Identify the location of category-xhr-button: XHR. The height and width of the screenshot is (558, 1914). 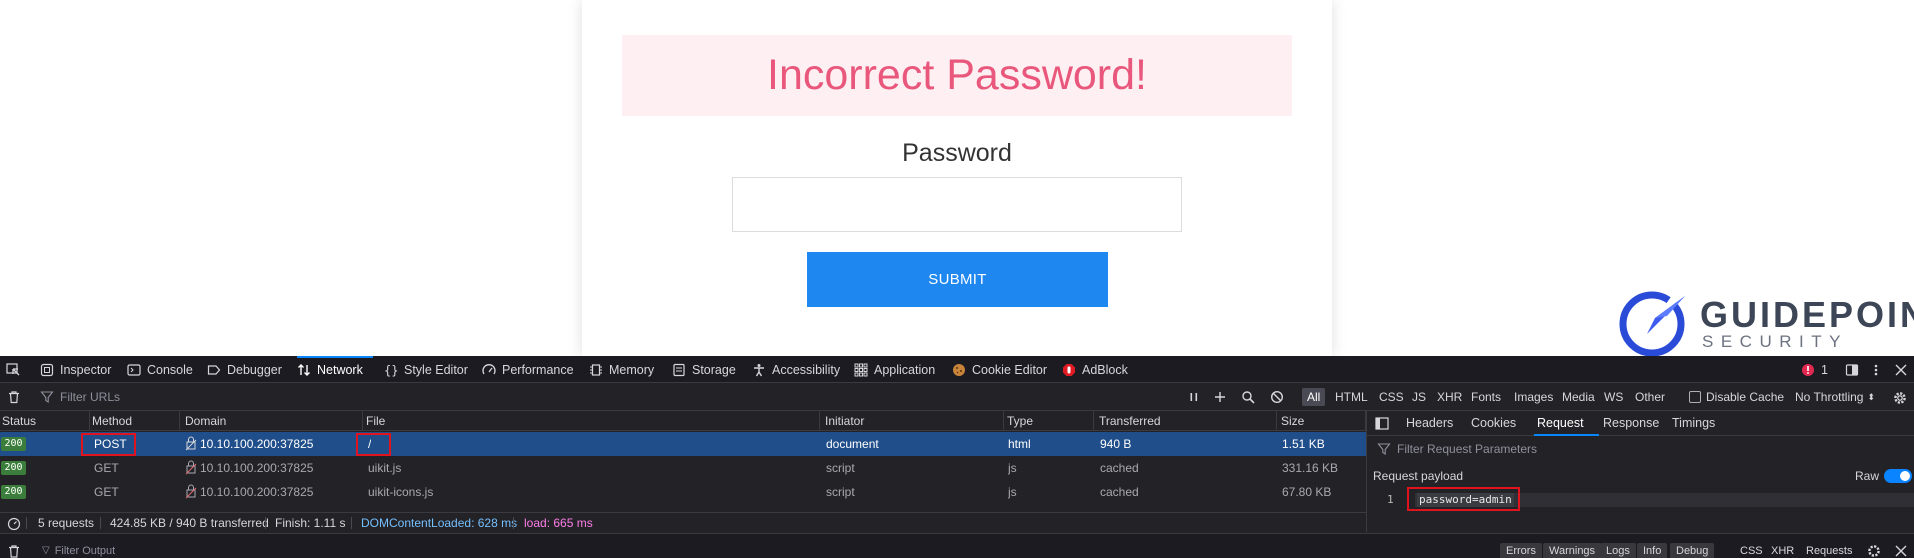
(1782, 550).